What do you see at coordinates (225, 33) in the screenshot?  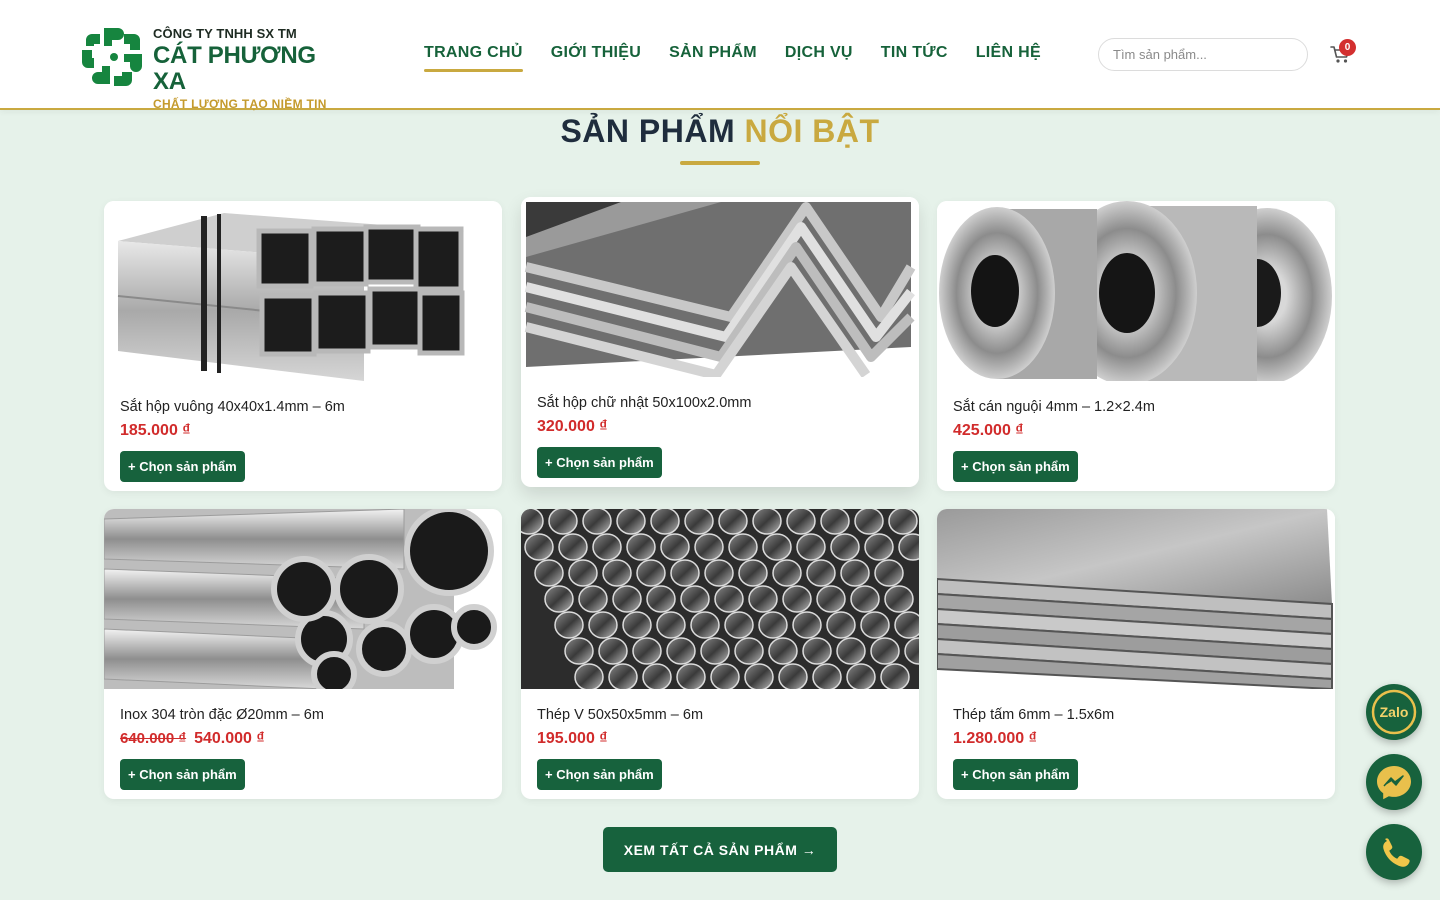 I see `logo-company-line: CÔNG TY TNHH SX TM` at bounding box center [225, 33].